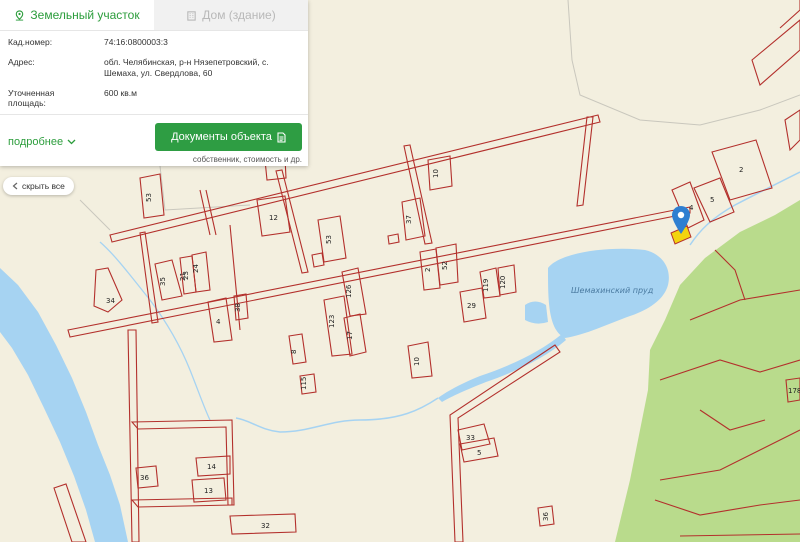 This screenshot has width=800, height=542. I want to click on parcel-label: 120, so click(503, 282).